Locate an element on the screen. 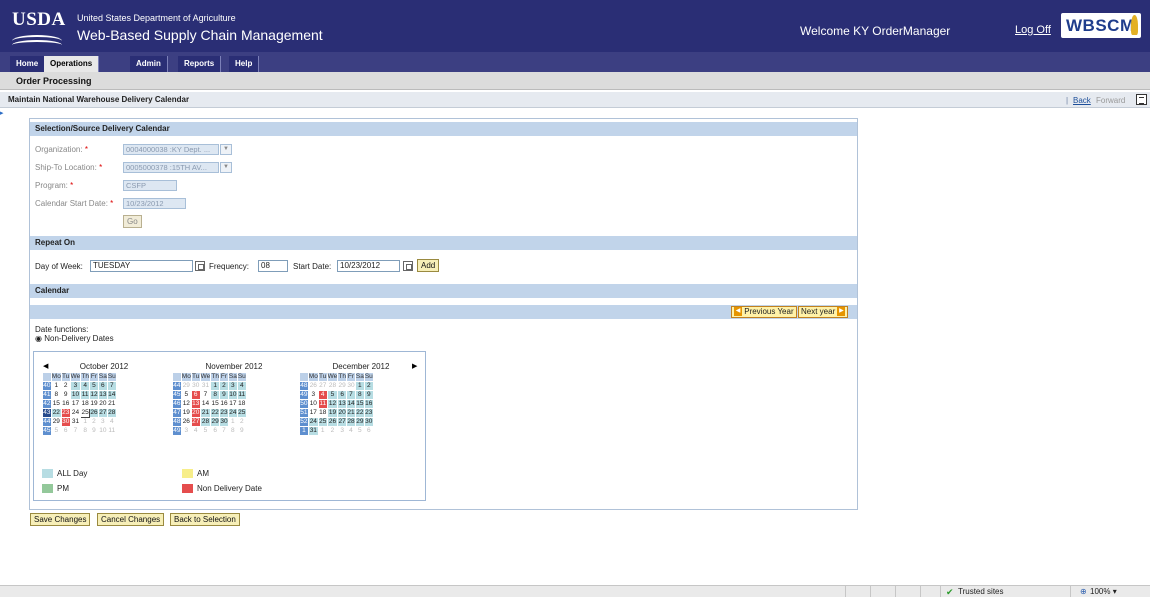 Image resolution: width=1150 pixels, height=597 pixels. week-number: 48 is located at coordinates (304, 386).